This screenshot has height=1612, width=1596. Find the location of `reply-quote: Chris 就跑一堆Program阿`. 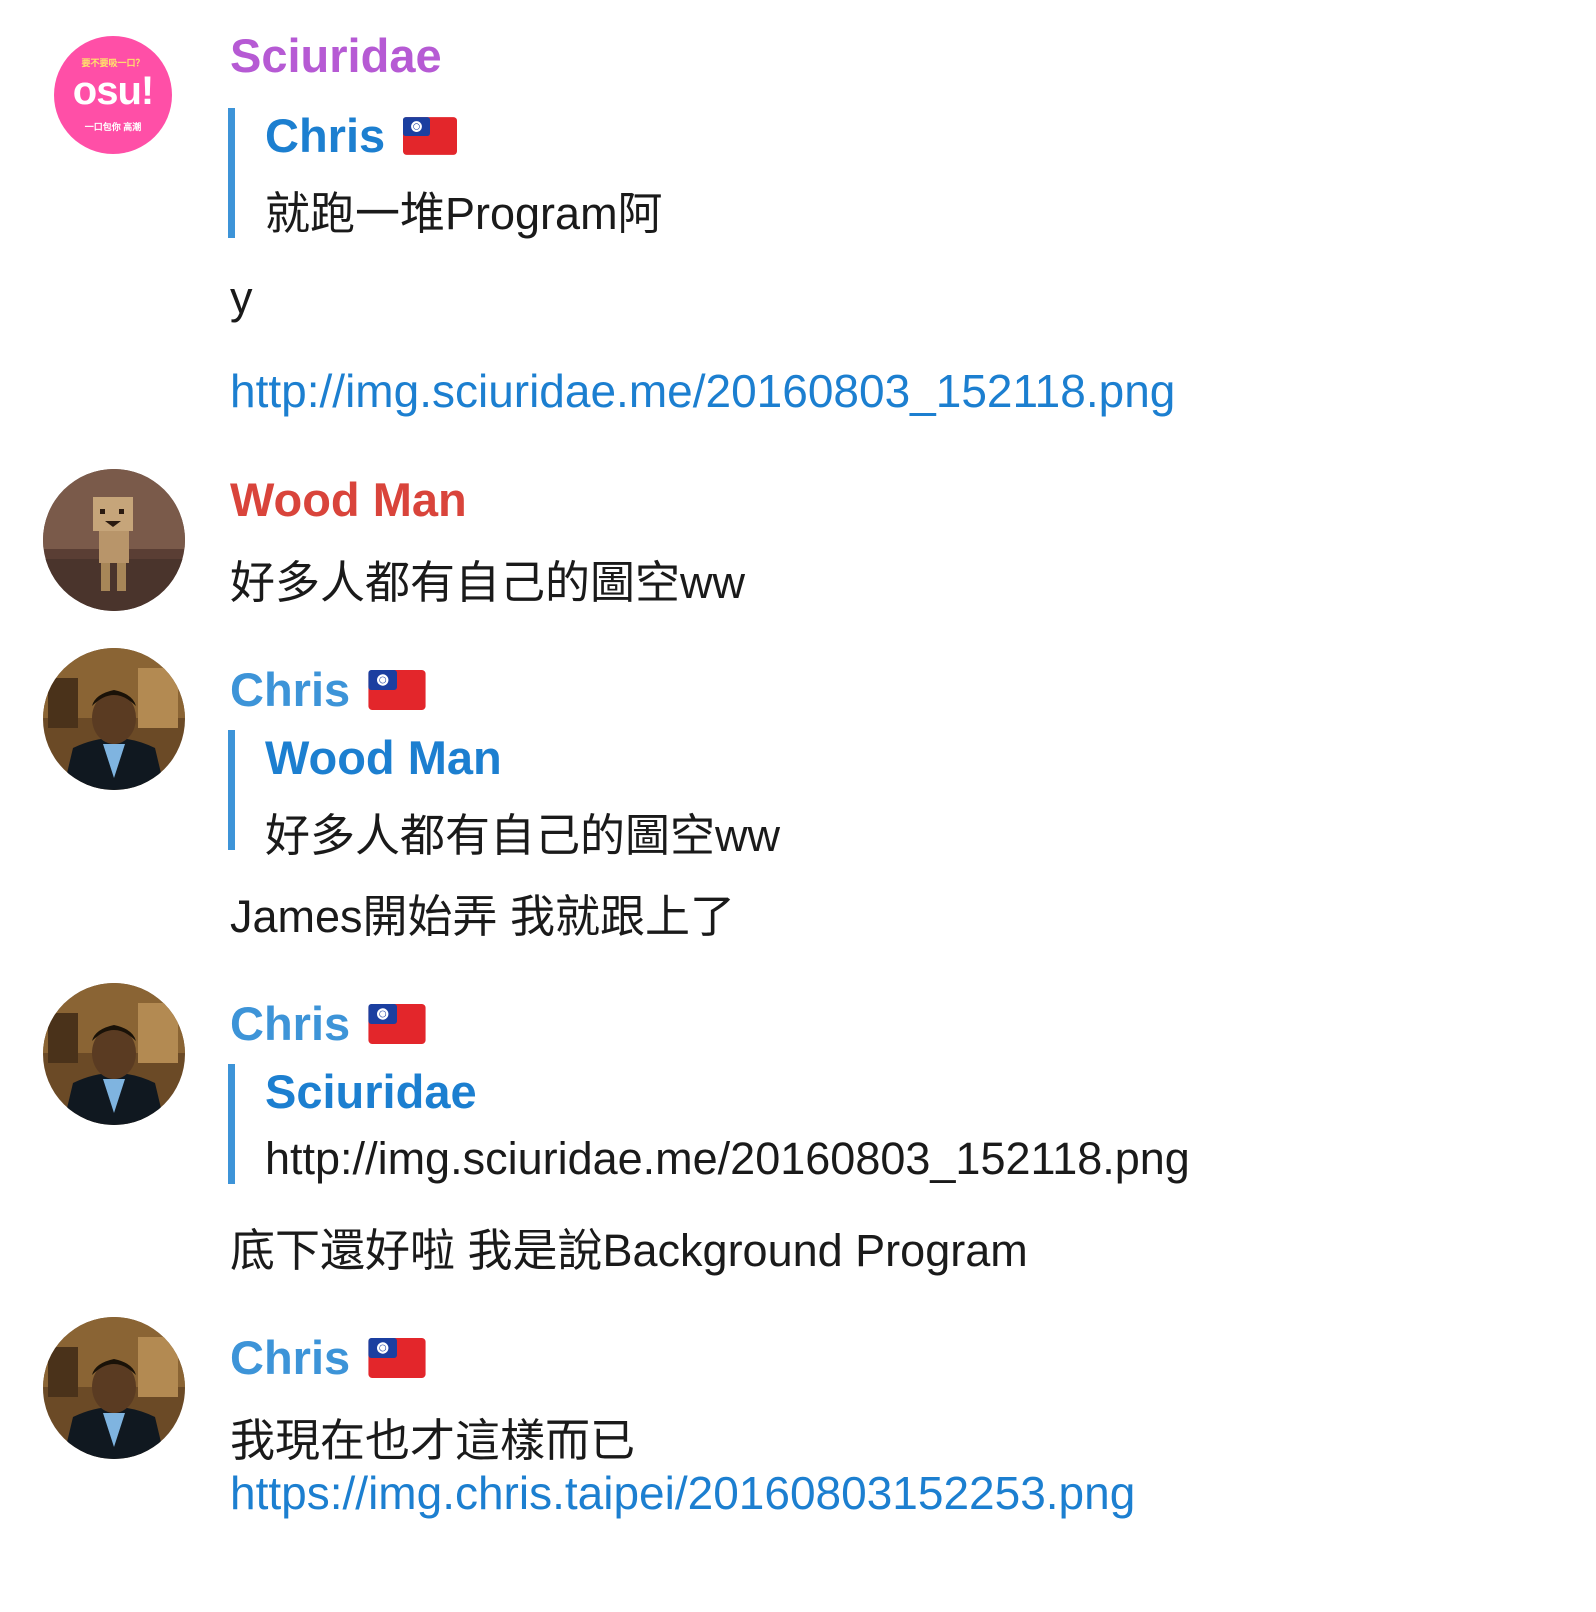

reply-quote: Chris 就跑一堆Program阿 is located at coordinates (445, 173).